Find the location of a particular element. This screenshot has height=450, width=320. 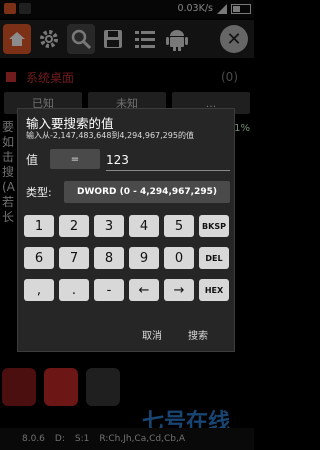

key-period: . is located at coordinates (74, 290).